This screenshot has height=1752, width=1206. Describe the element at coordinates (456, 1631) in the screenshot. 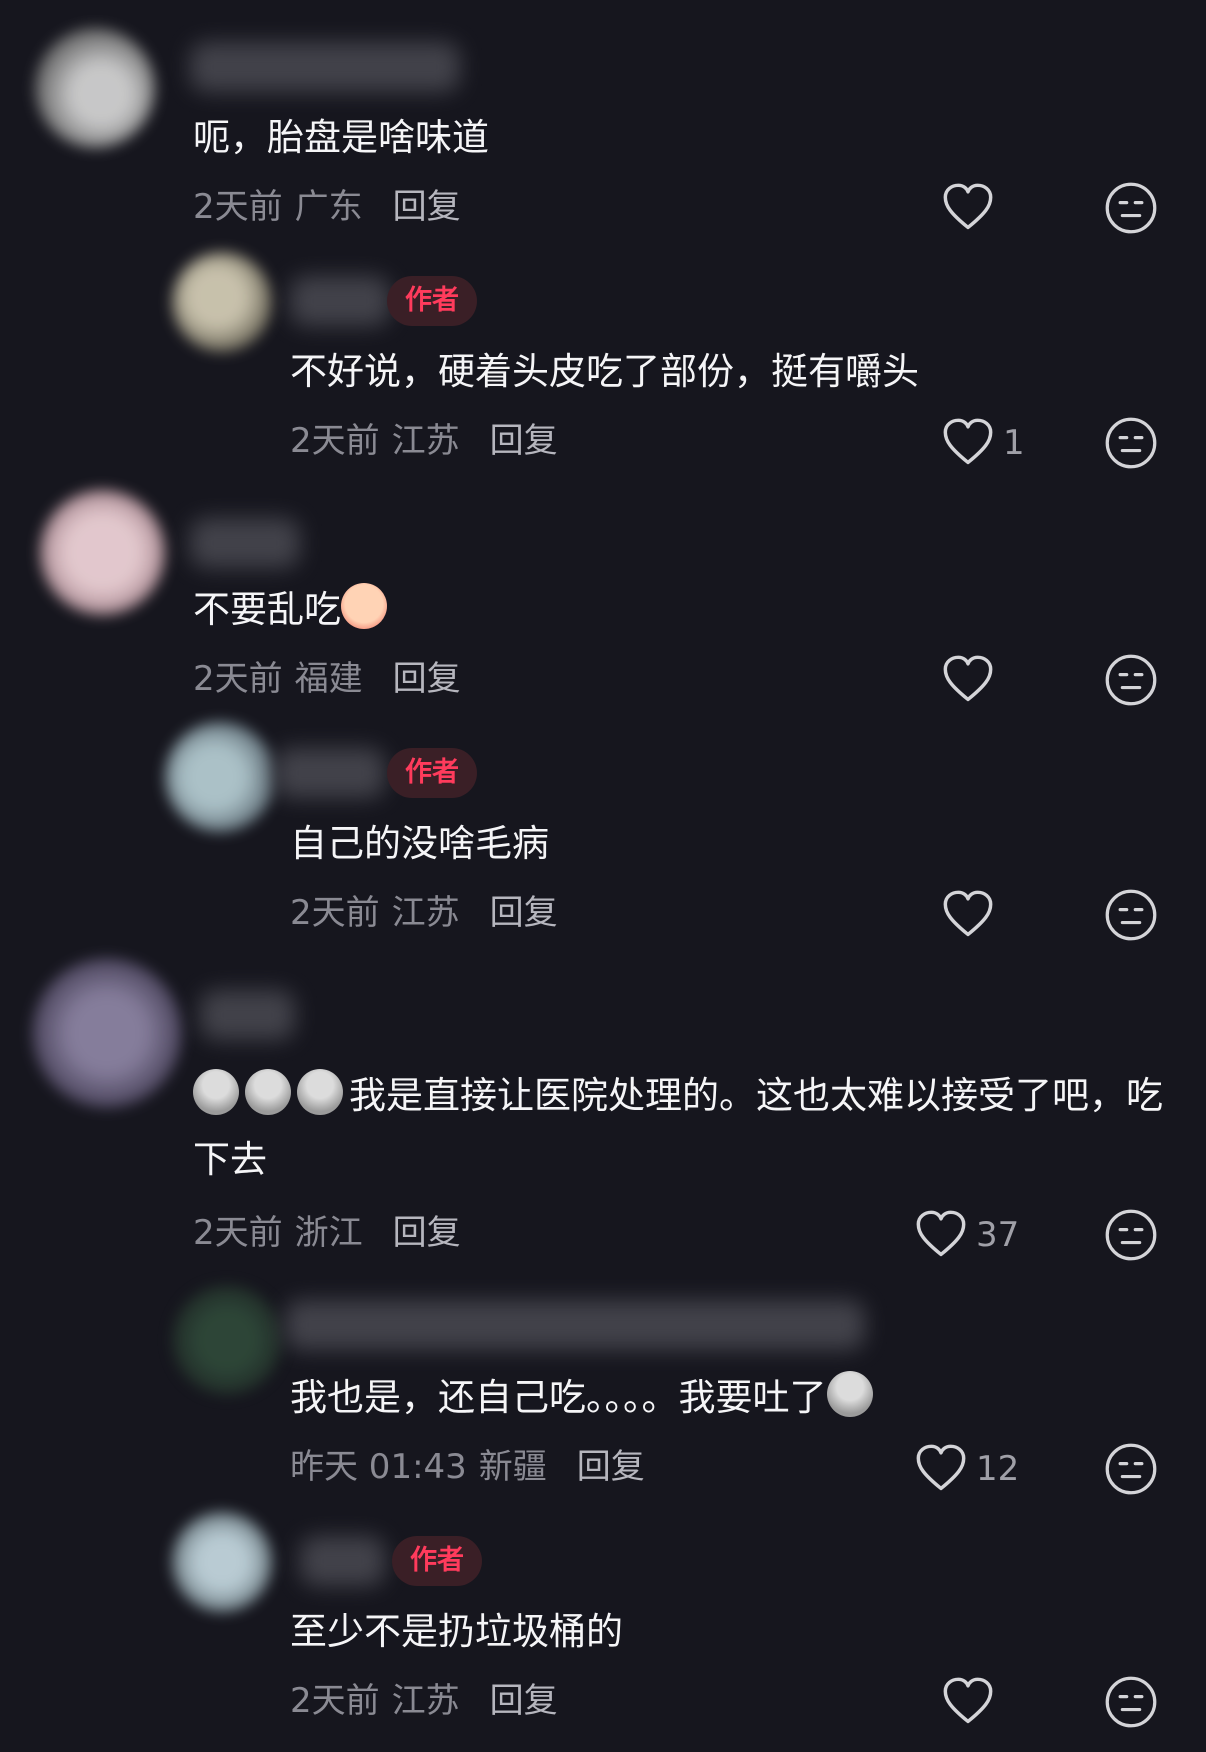

I see `comment-text: 至少不是扔垃圾桶的` at that location.